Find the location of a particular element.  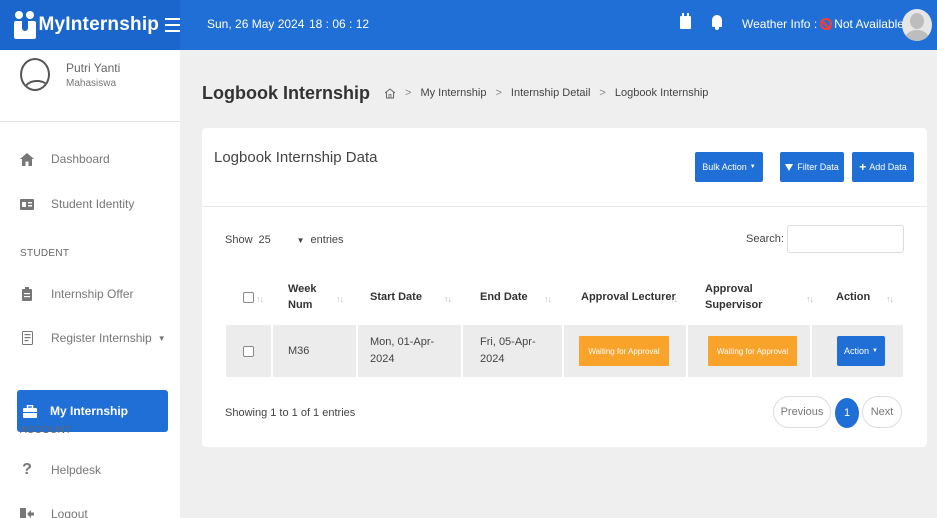

column-label: Start Date is located at coordinates (396, 297).